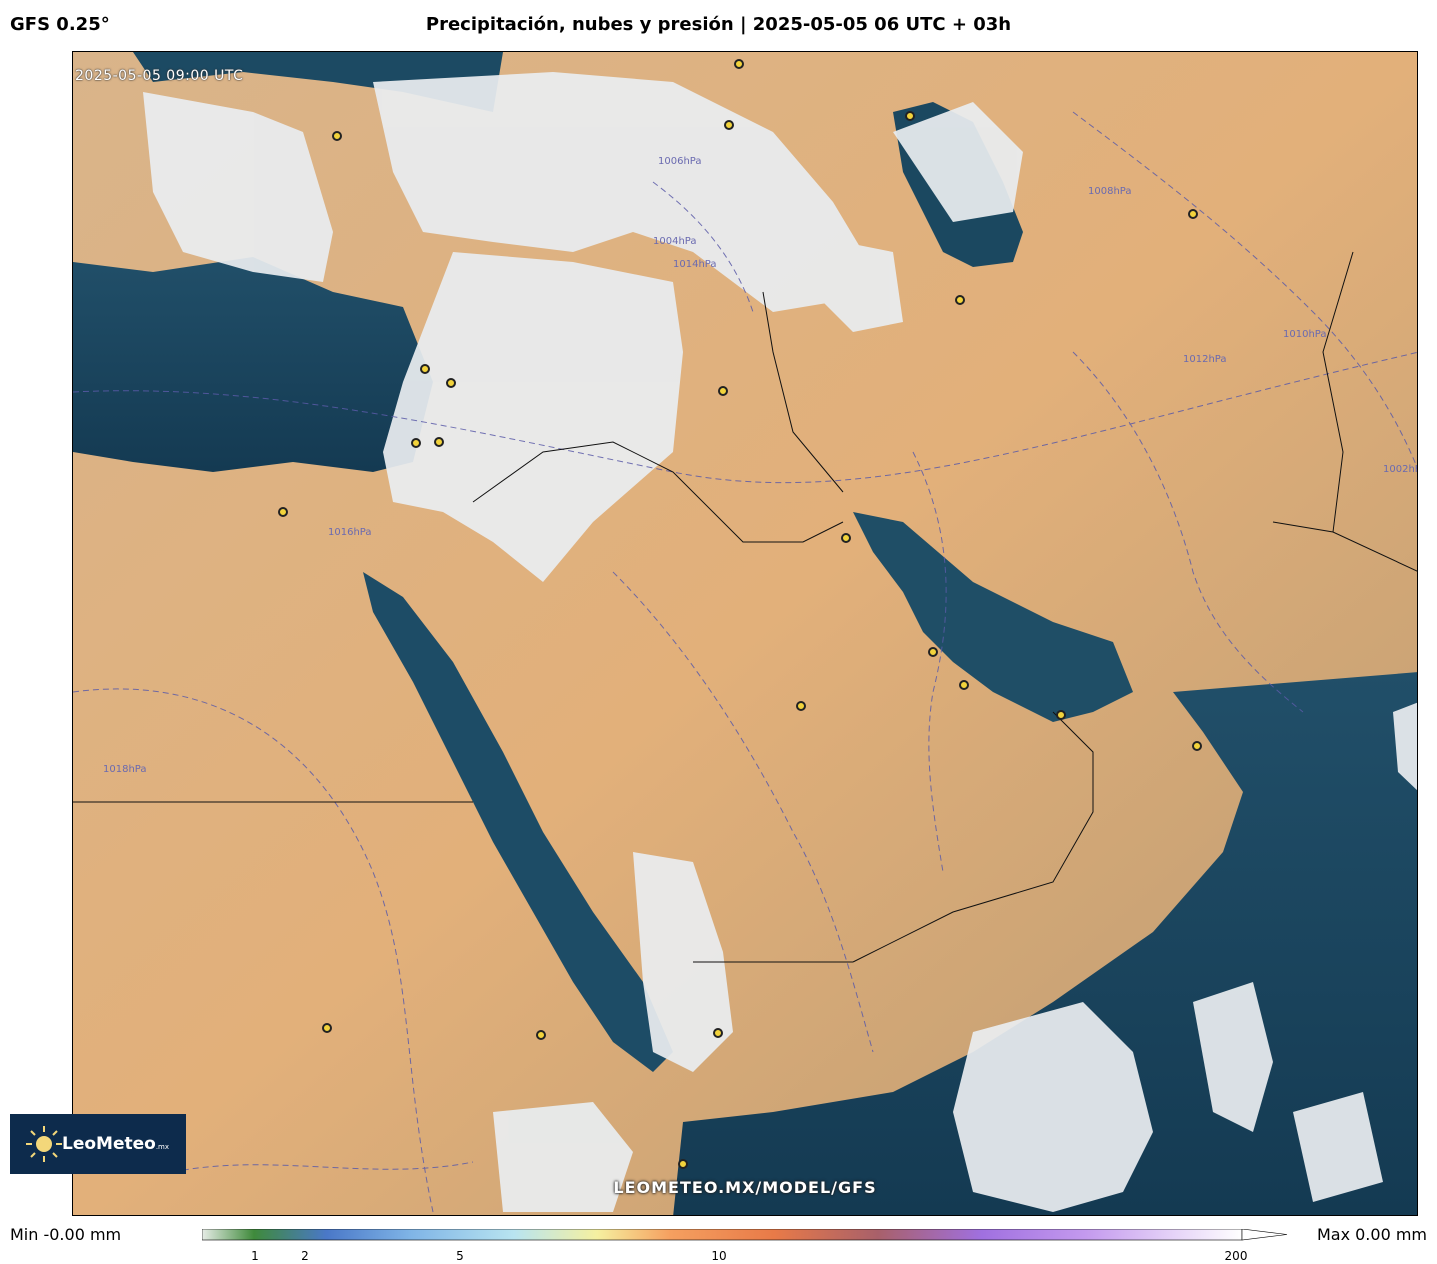 The width and height of the screenshot is (1437, 1264). Describe the element at coordinates (1371, 1234) in the screenshot. I see `max-label: Max 0.00 mm` at that location.